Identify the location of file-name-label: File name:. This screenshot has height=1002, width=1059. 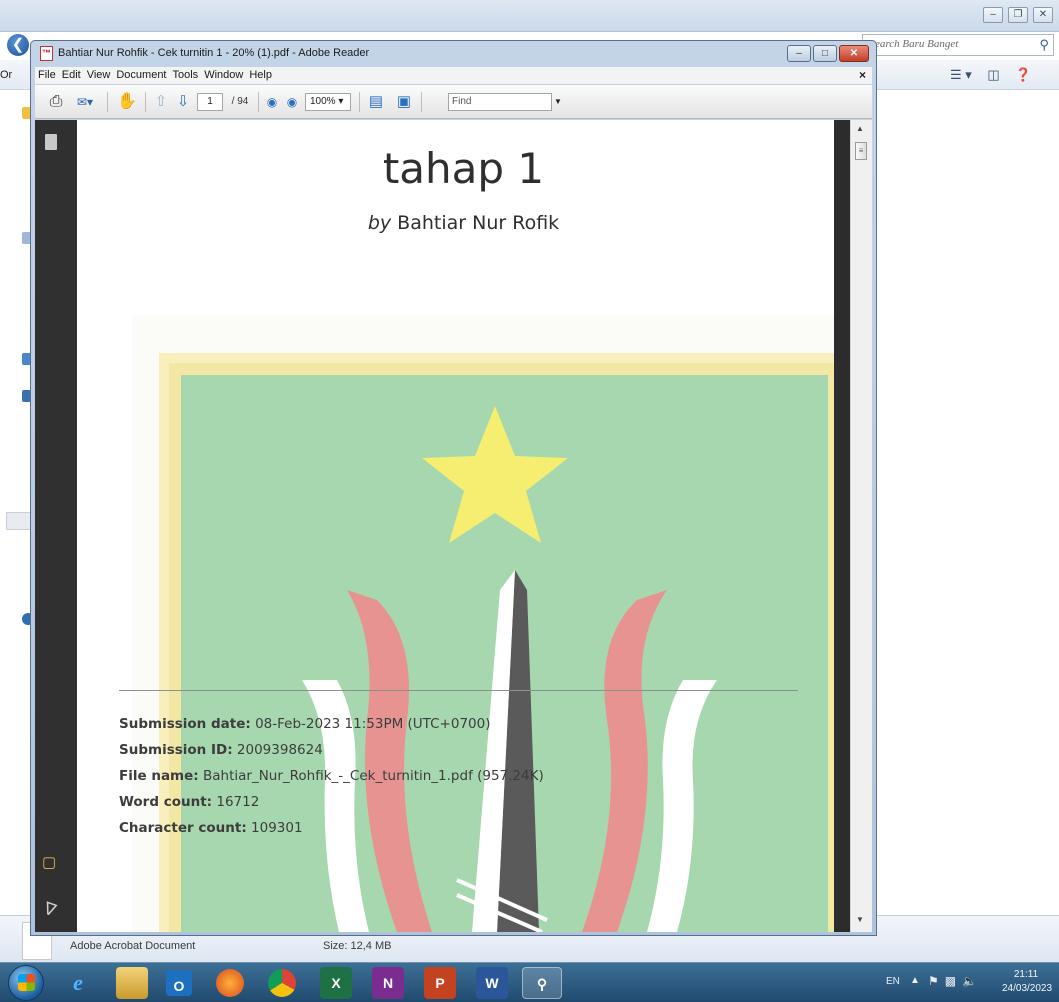
(159, 776).